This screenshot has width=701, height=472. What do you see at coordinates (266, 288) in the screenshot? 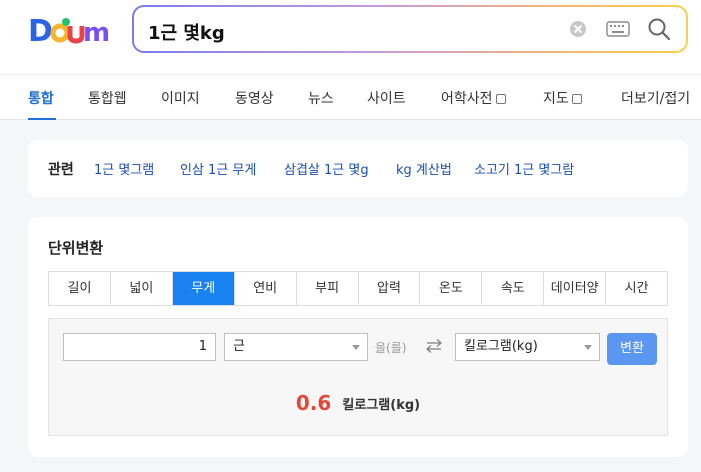
I see `unit-tab-fuel: 연비` at bounding box center [266, 288].